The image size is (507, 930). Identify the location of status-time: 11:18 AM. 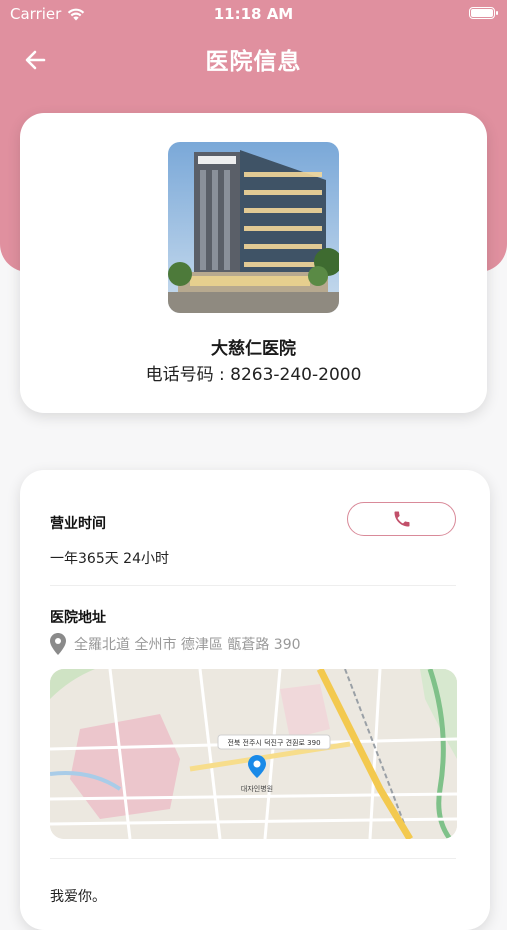
(253, 14).